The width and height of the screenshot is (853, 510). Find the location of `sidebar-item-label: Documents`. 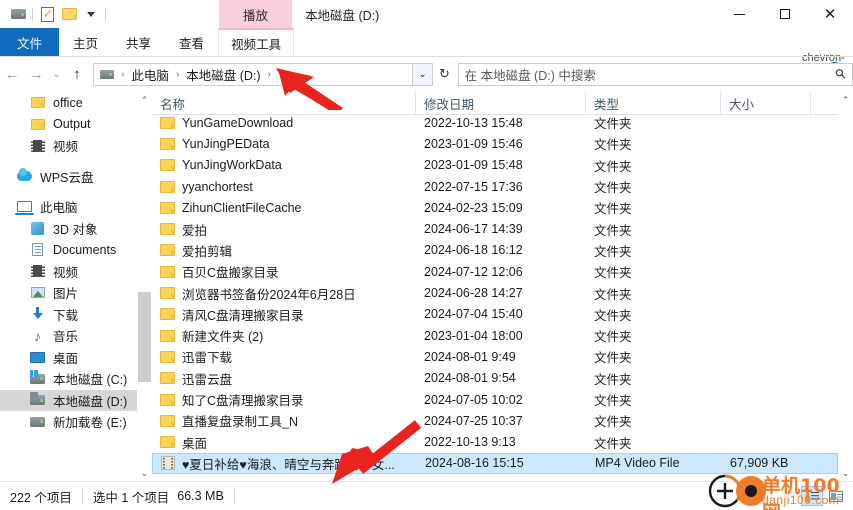

sidebar-item-label: Documents is located at coordinates (85, 249).